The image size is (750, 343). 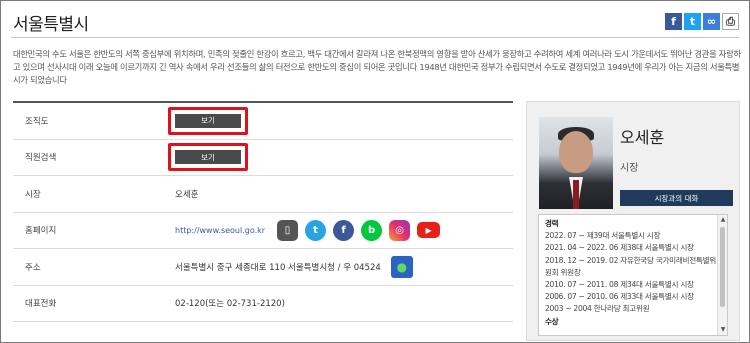 I want to click on career-scrollbar: ▲ ▼, so click(x=722, y=275).